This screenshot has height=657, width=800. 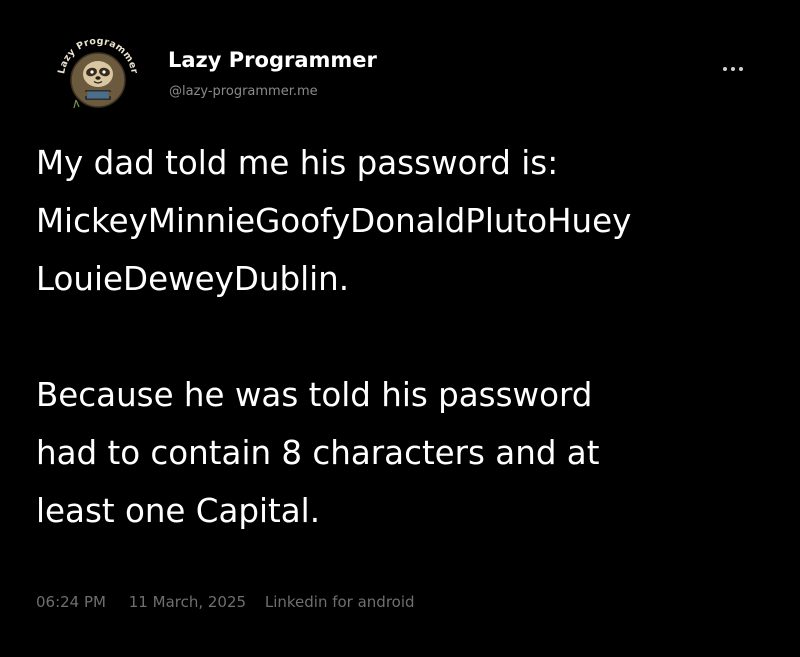 What do you see at coordinates (193, 279) in the screenshot?
I see `tweet-line: LouieDeweyDublin.` at bounding box center [193, 279].